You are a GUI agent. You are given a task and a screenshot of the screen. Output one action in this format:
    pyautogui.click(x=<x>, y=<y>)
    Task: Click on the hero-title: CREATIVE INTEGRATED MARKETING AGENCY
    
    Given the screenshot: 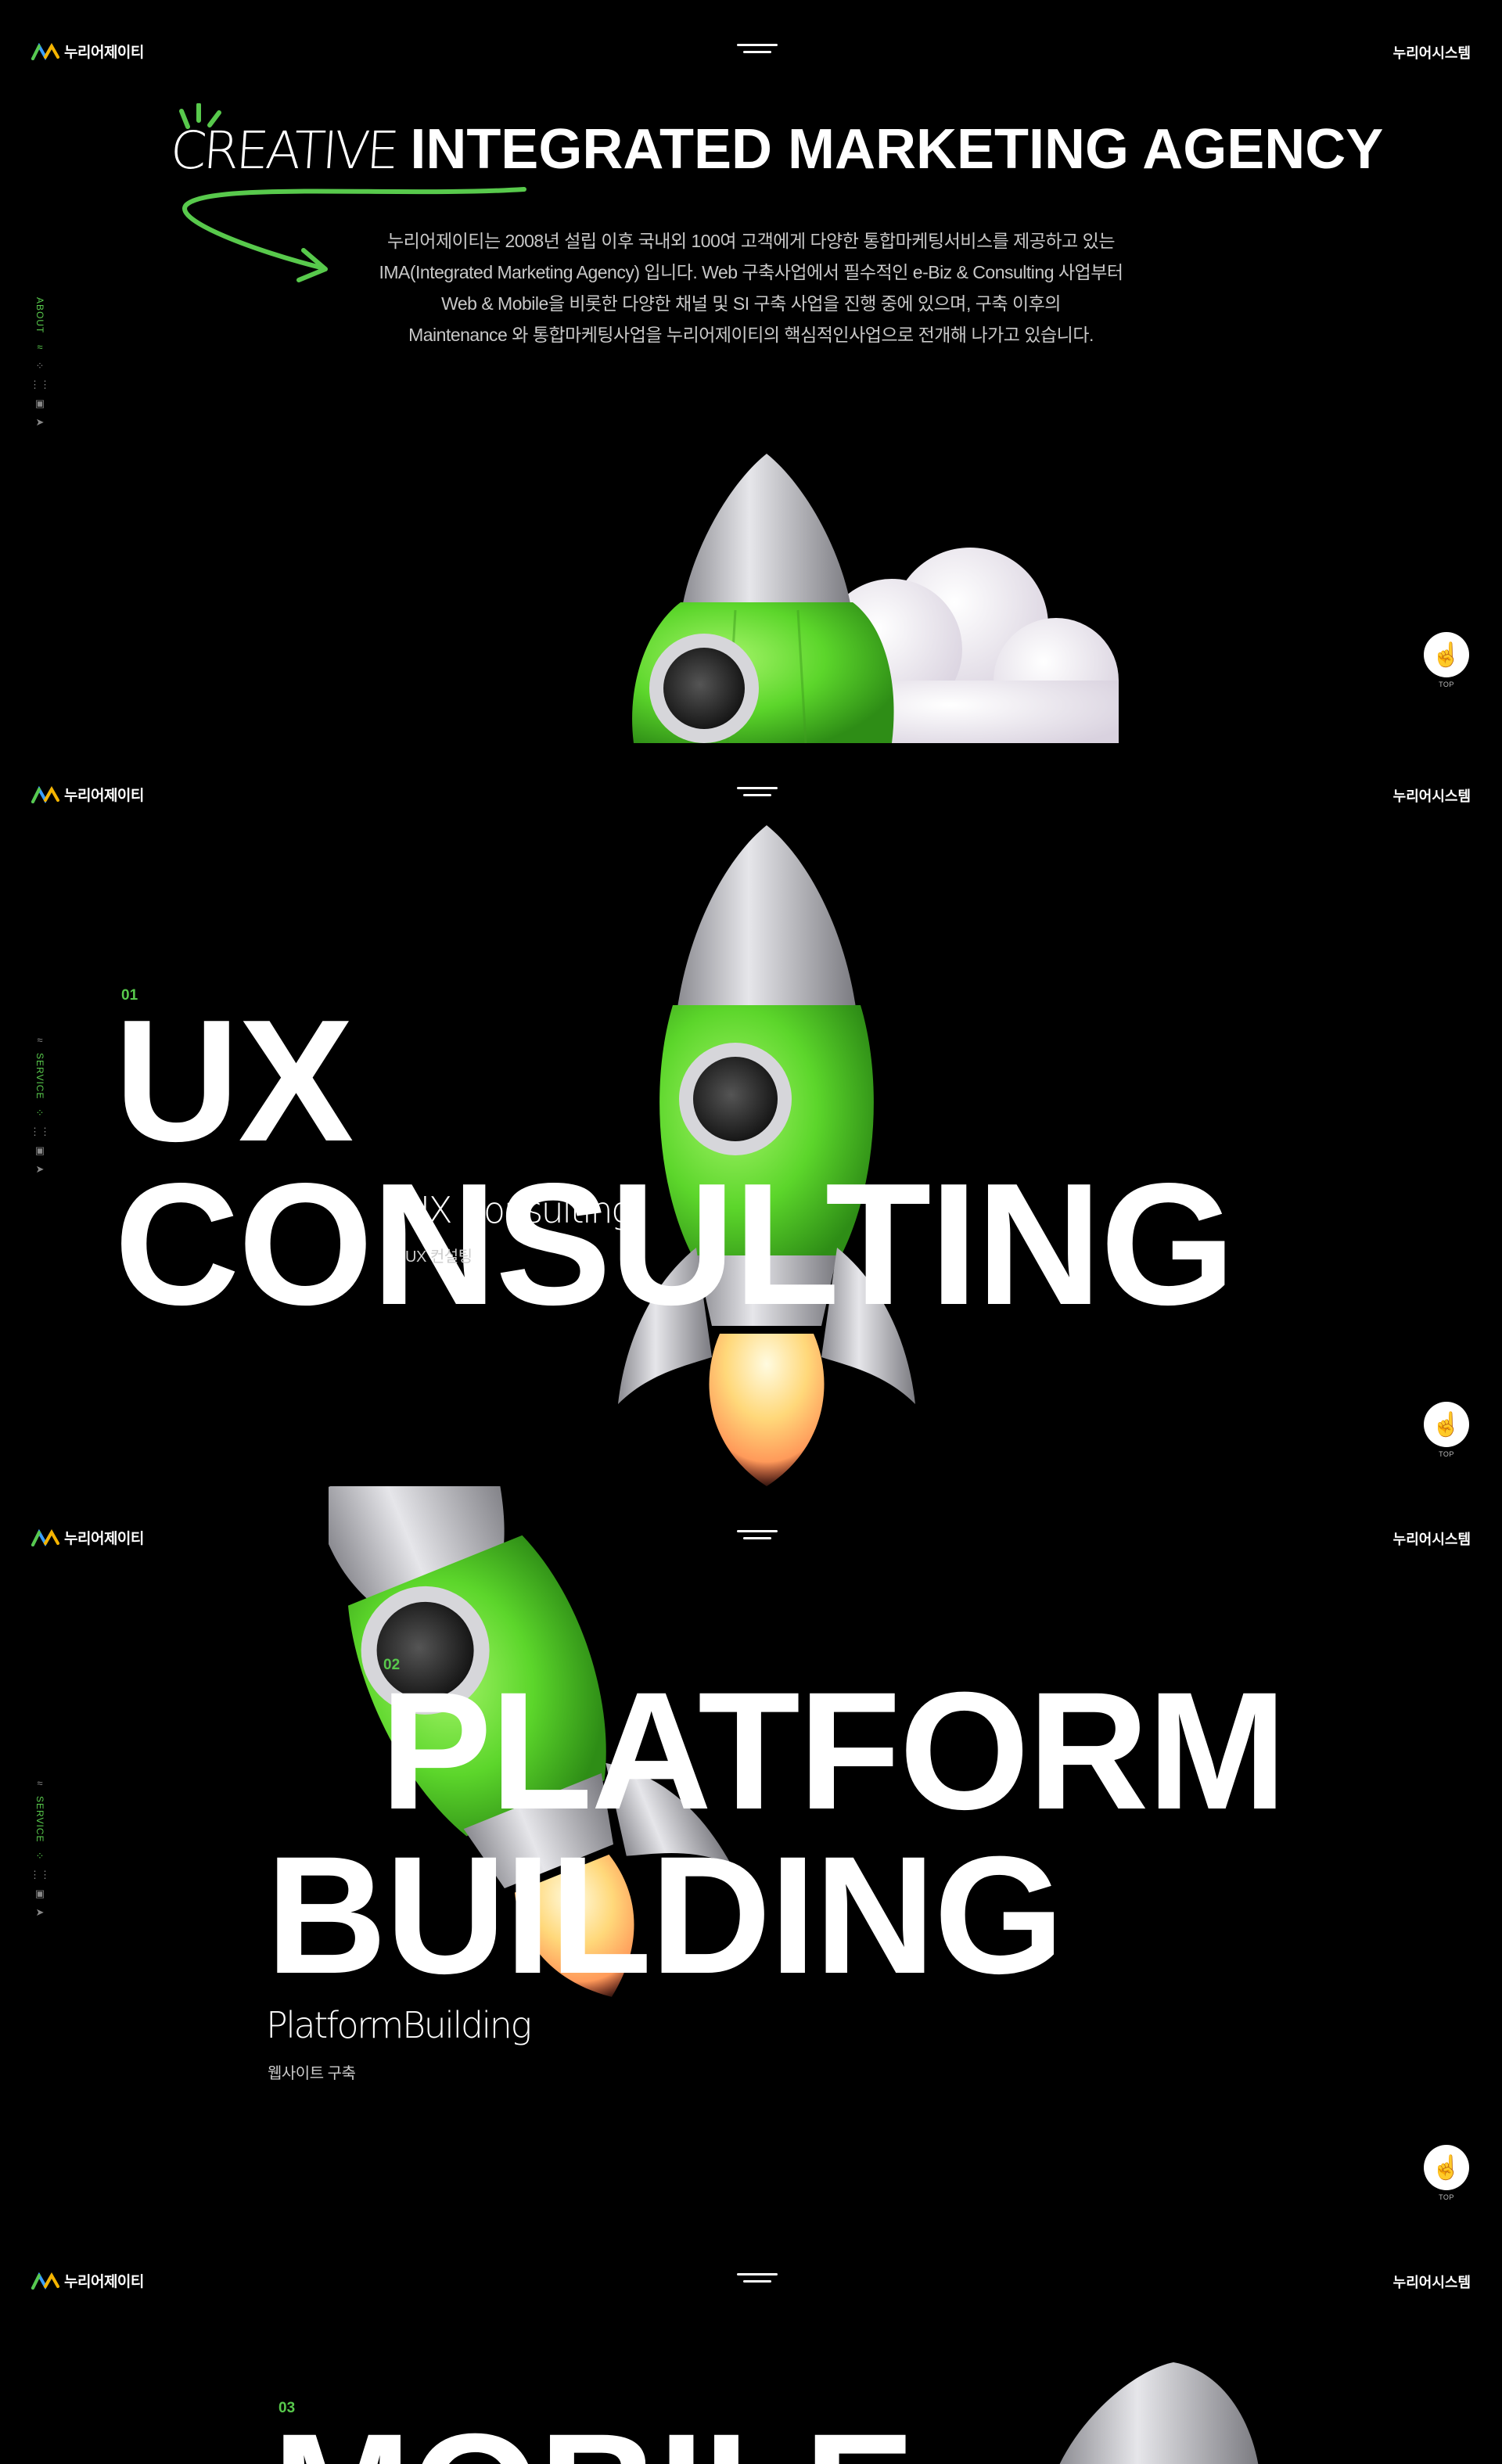 What is the action you would take?
    pyautogui.click(x=776, y=149)
    